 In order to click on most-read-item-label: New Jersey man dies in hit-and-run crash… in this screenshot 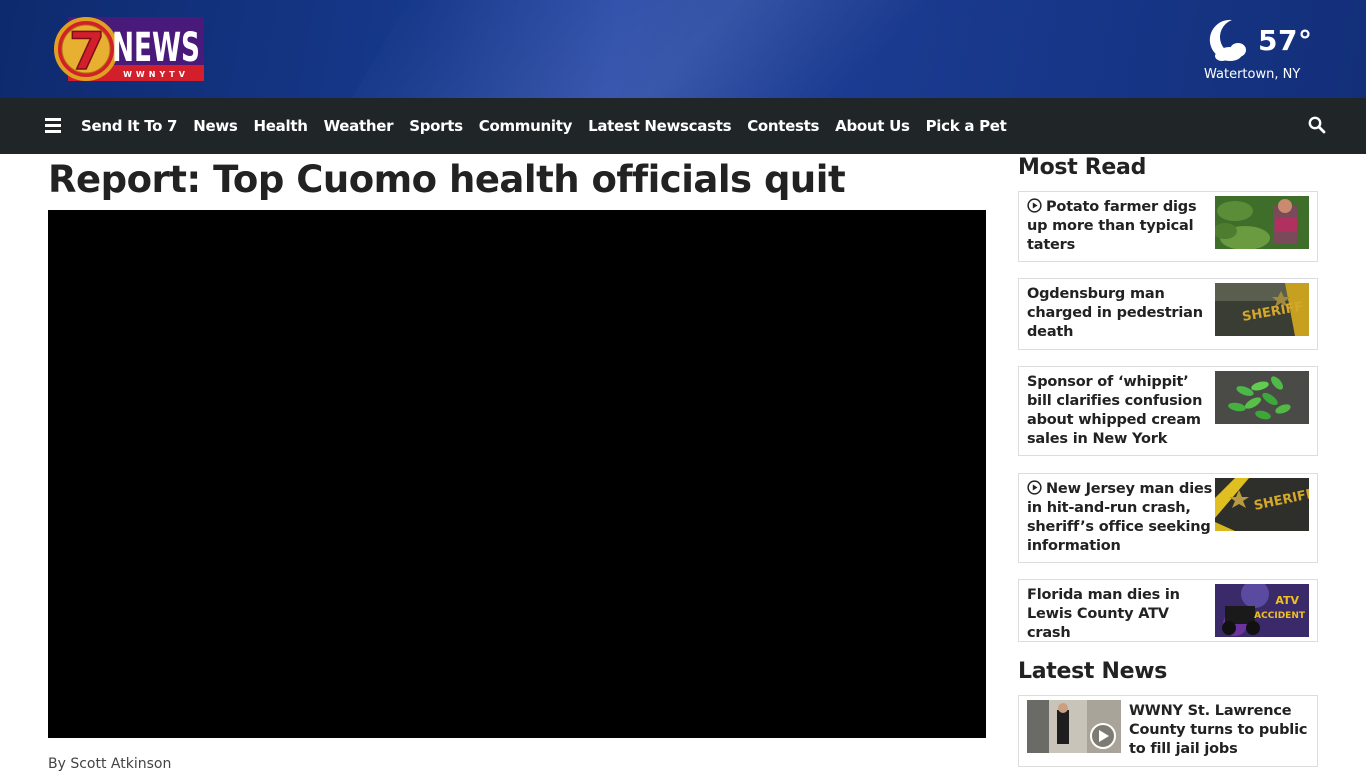, I will do `click(1120, 517)`.